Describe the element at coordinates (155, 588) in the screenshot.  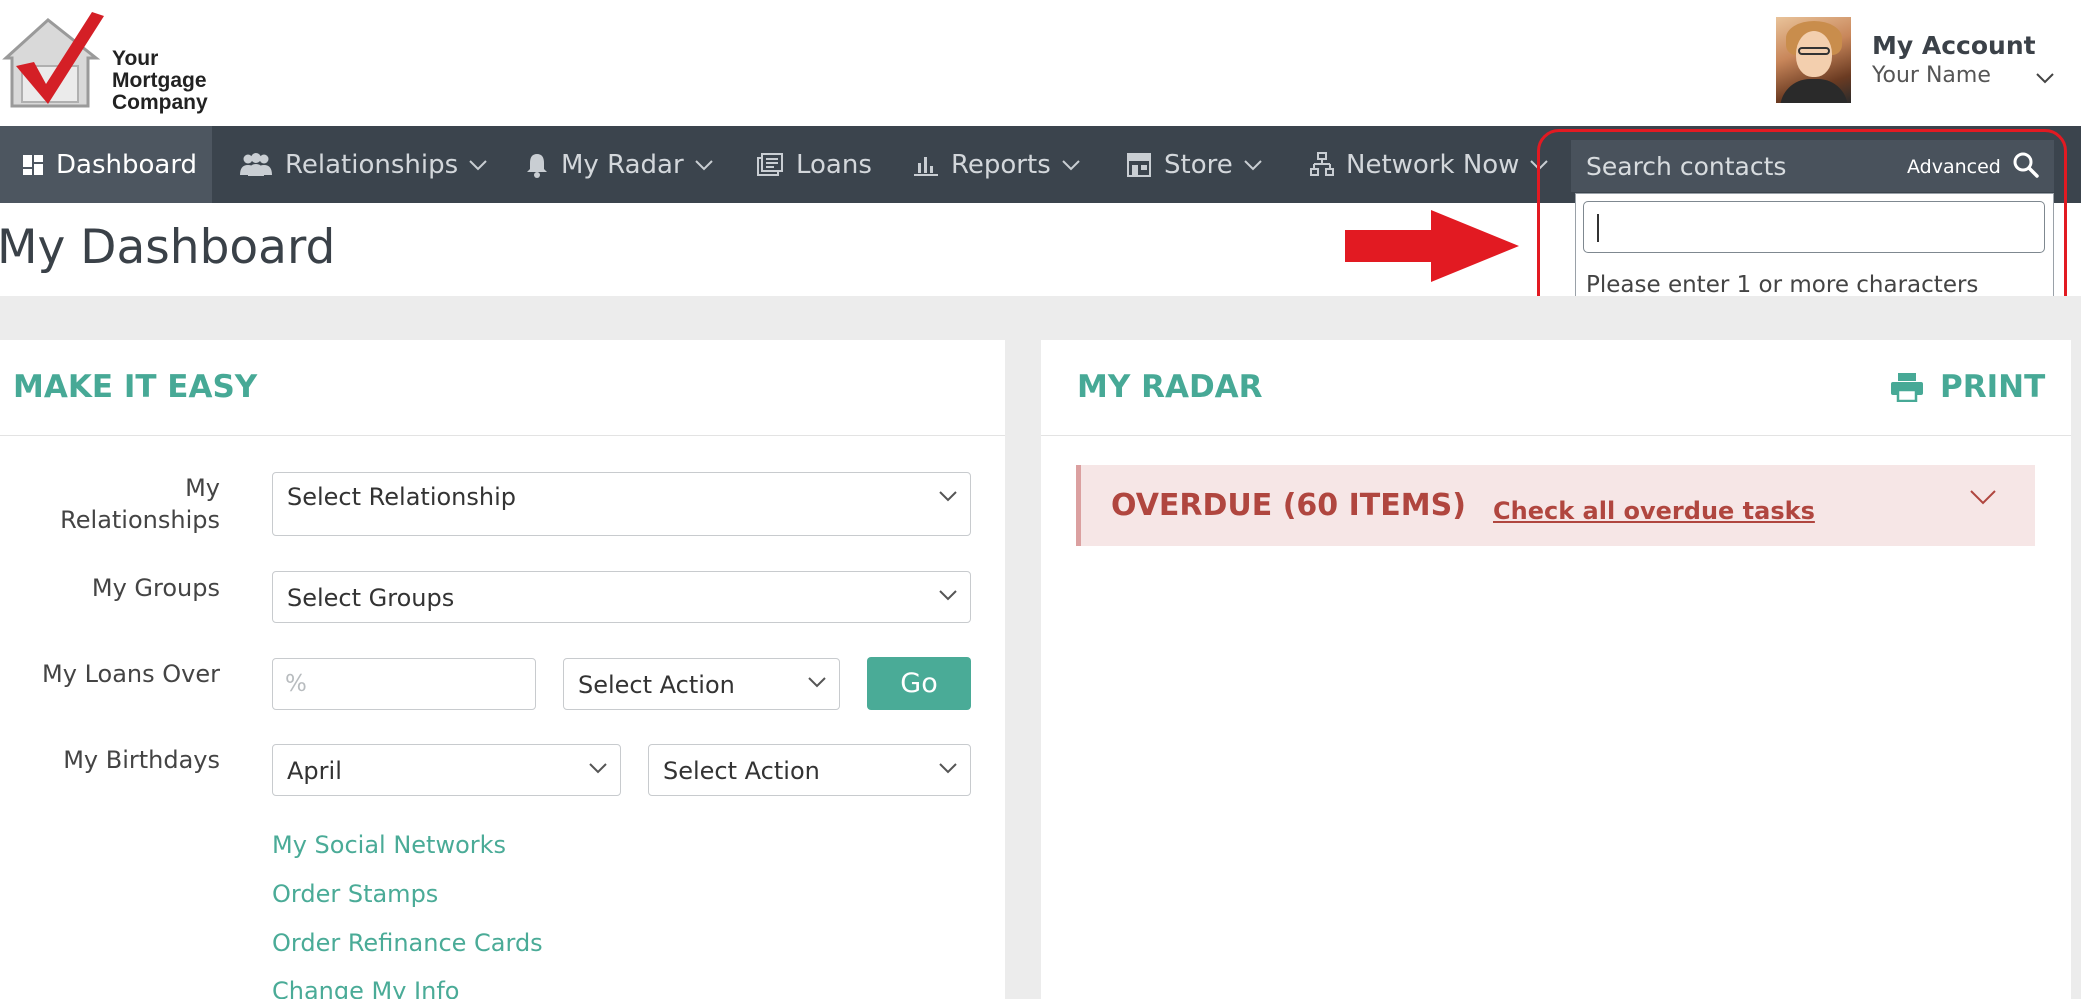
I see `groups-label: My Groups` at that location.